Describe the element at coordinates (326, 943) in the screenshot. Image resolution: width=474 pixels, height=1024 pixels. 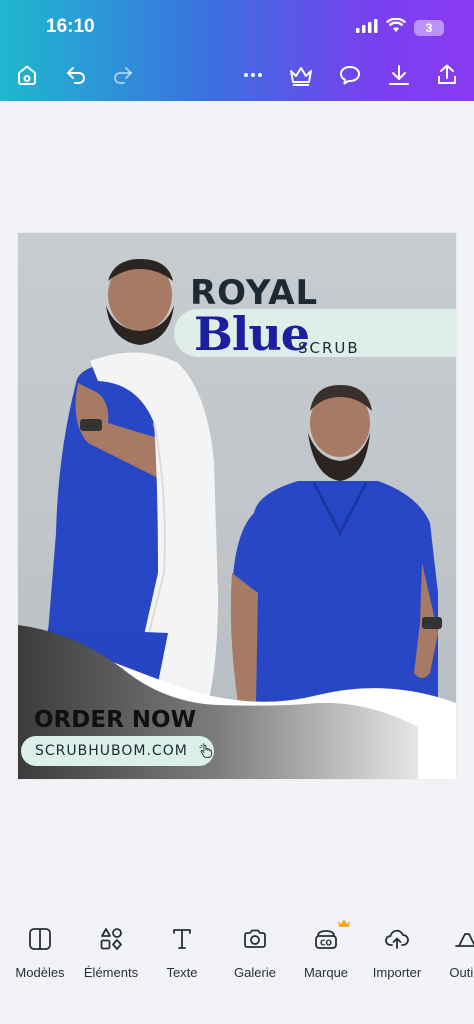
I see `svg-text: CO` at that location.